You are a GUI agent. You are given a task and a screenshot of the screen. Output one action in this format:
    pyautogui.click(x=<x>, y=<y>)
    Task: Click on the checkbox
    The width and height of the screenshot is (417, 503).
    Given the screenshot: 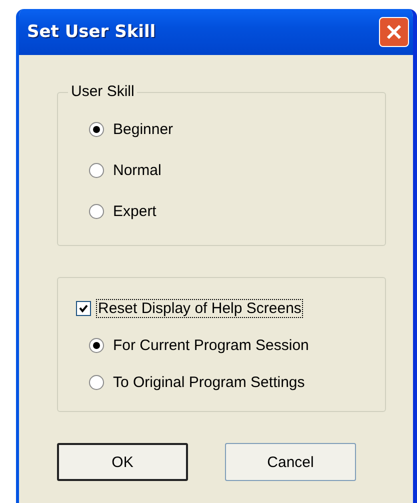 What is the action you would take?
    pyautogui.click(x=83, y=308)
    